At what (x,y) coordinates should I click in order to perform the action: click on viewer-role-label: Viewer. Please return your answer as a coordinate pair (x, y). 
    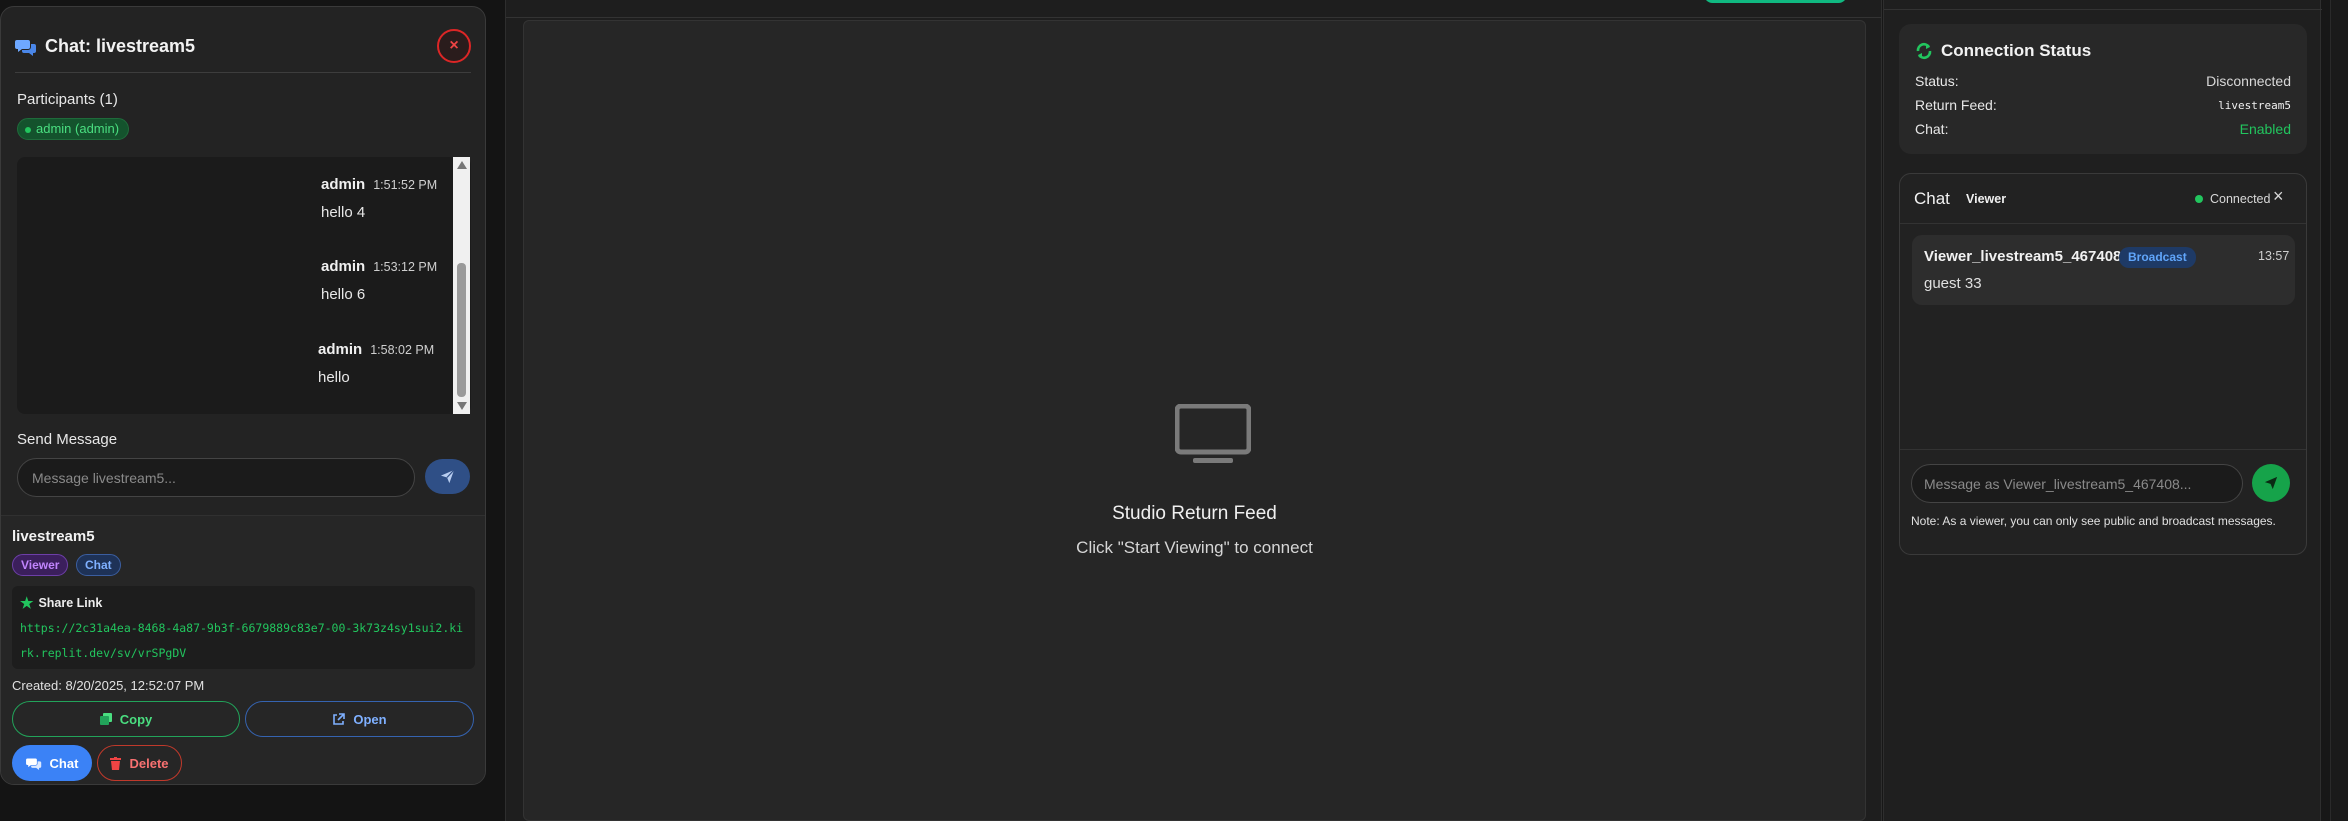
    Looking at the image, I should click on (1986, 199).